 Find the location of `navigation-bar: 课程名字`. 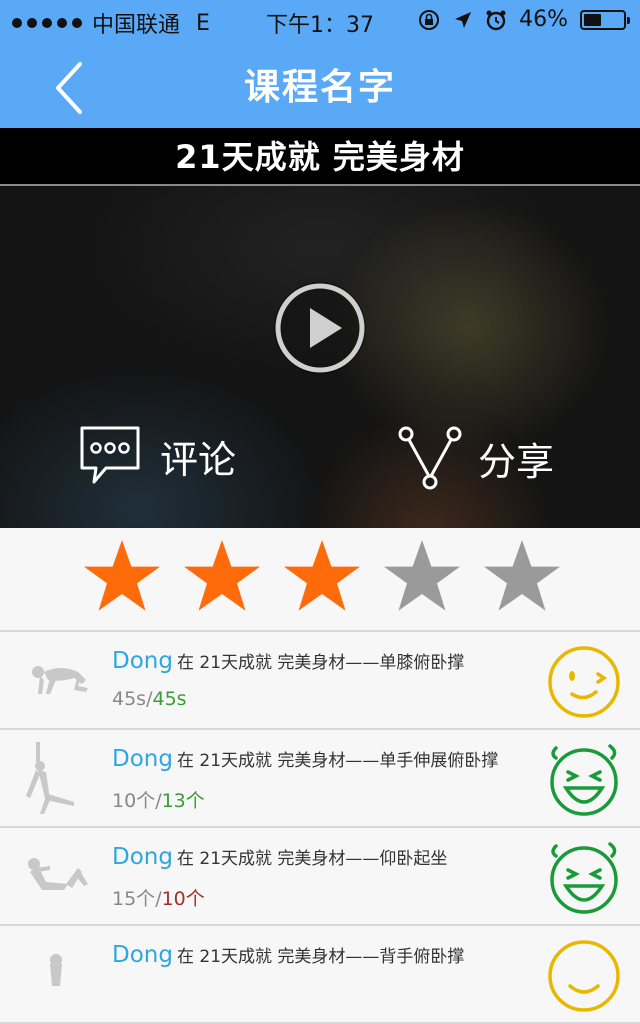

navigation-bar: 课程名字 is located at coordinates (320, 84).